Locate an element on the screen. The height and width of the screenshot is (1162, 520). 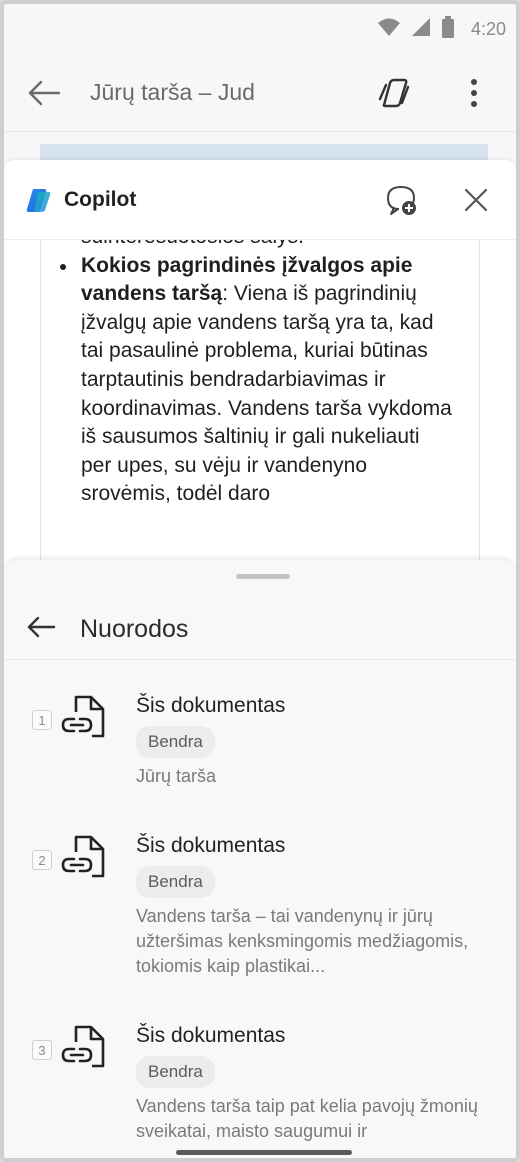
close-button is located at coordinates (476, 200).